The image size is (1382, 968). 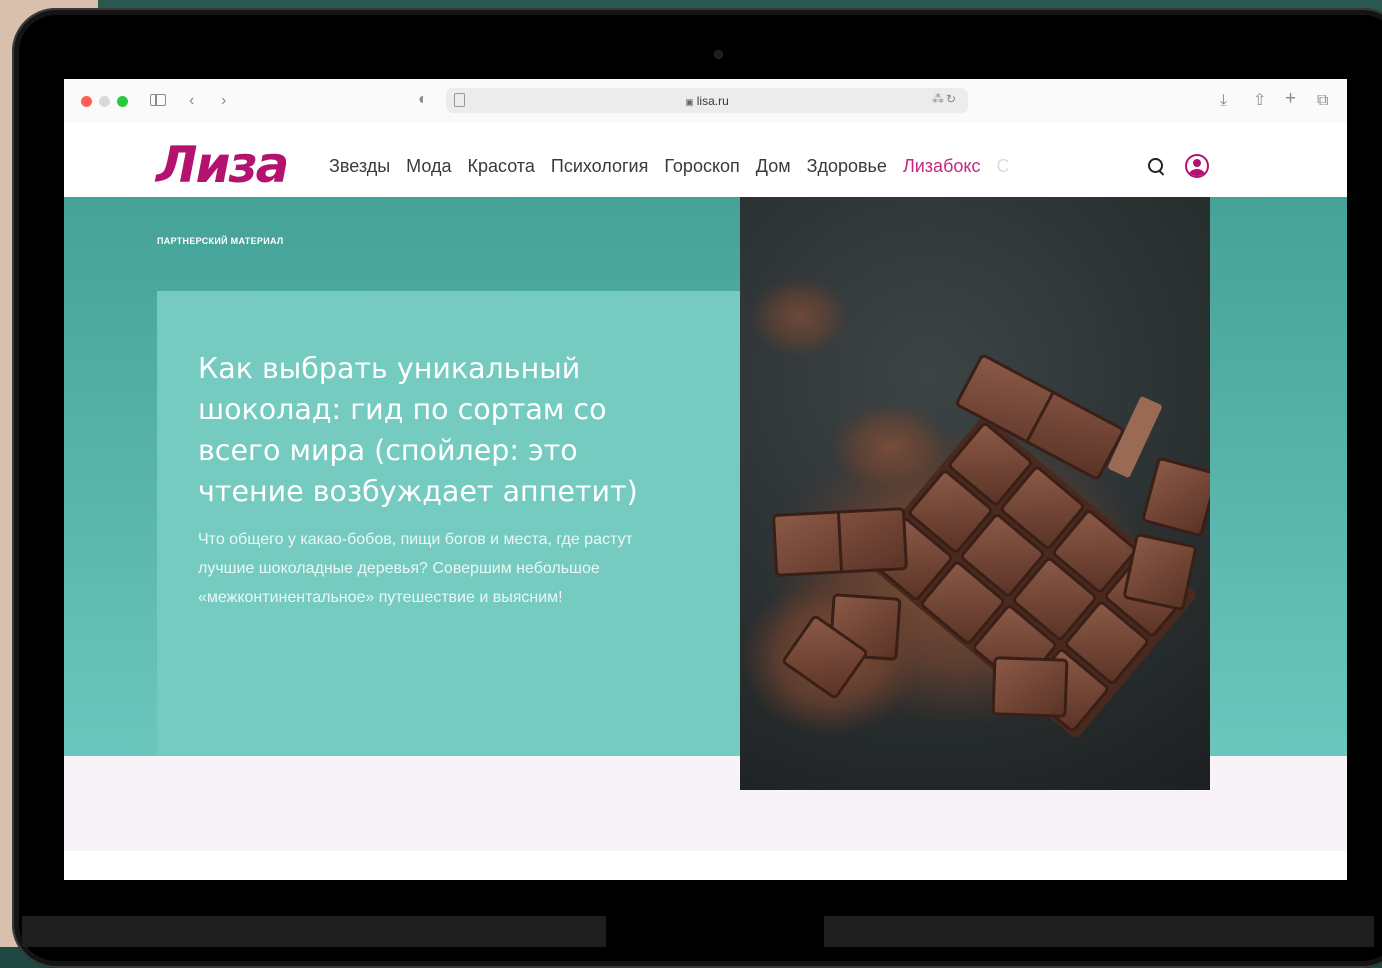 What do you see at coordinates (718, 54) in the screenshot?
I see `camera` at bounding box center [718, 54].